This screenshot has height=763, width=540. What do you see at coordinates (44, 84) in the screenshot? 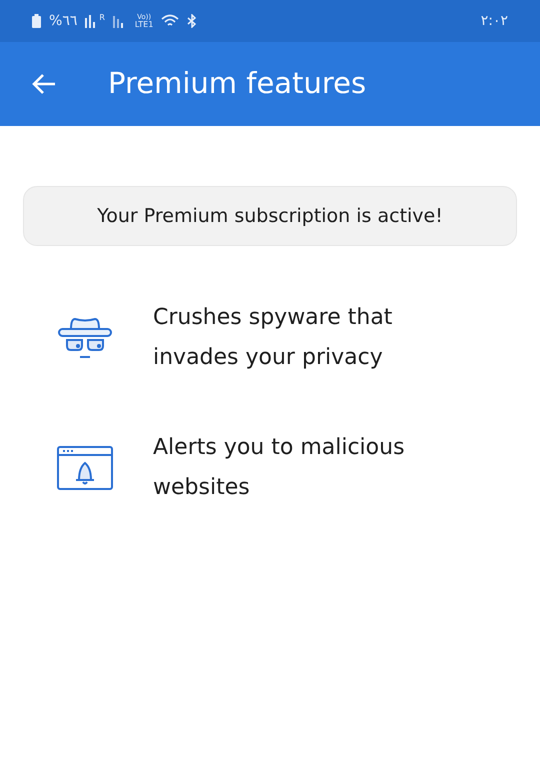
I see `back-arrow-icon` at bounding box center [44, 84].